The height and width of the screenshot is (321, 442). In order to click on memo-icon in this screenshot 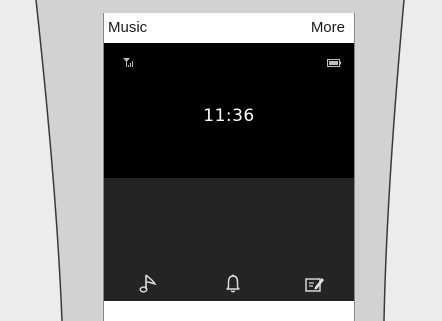, I will do `click(314, 285)`.